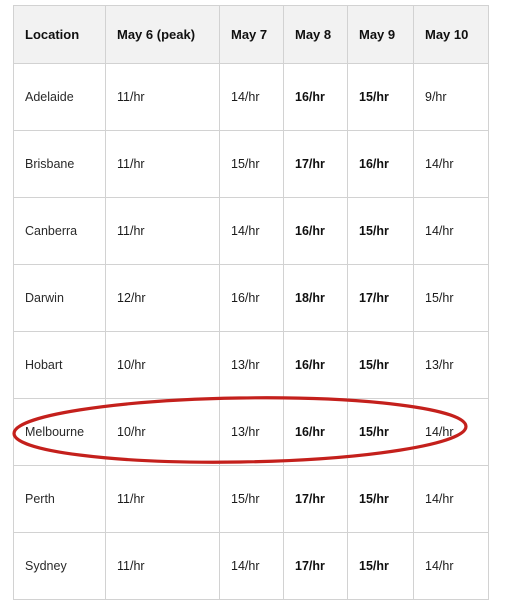 This screenshot has width=512, height=602. I want to click on cell-location: Darwin, so click(59, 298).